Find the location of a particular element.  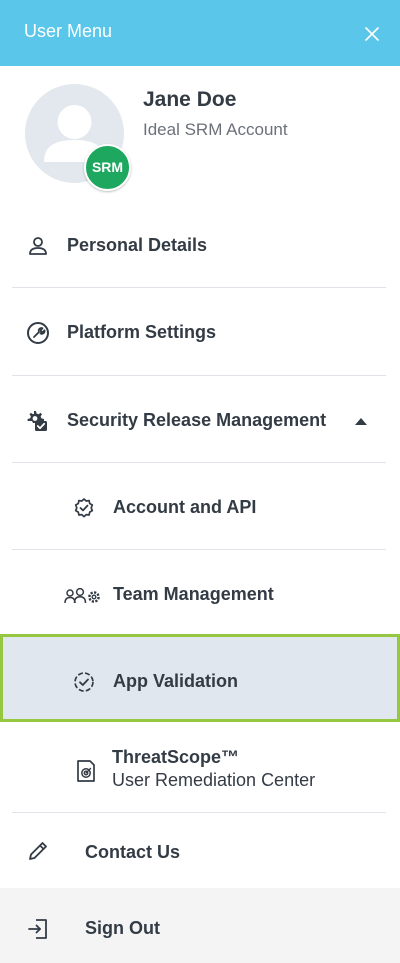

close-icon is located at coordinates (372, 34).